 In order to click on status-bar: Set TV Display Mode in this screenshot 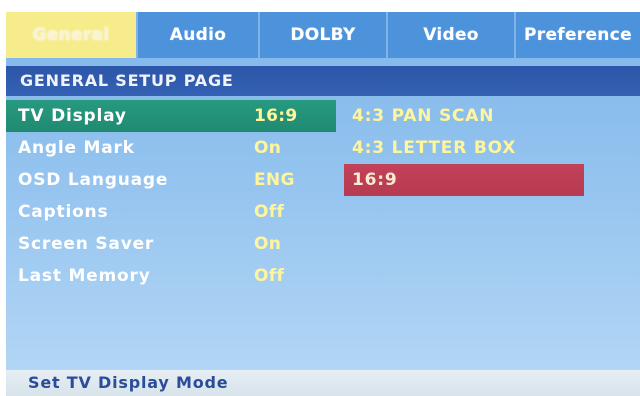, I will do `click(323, 383)`.